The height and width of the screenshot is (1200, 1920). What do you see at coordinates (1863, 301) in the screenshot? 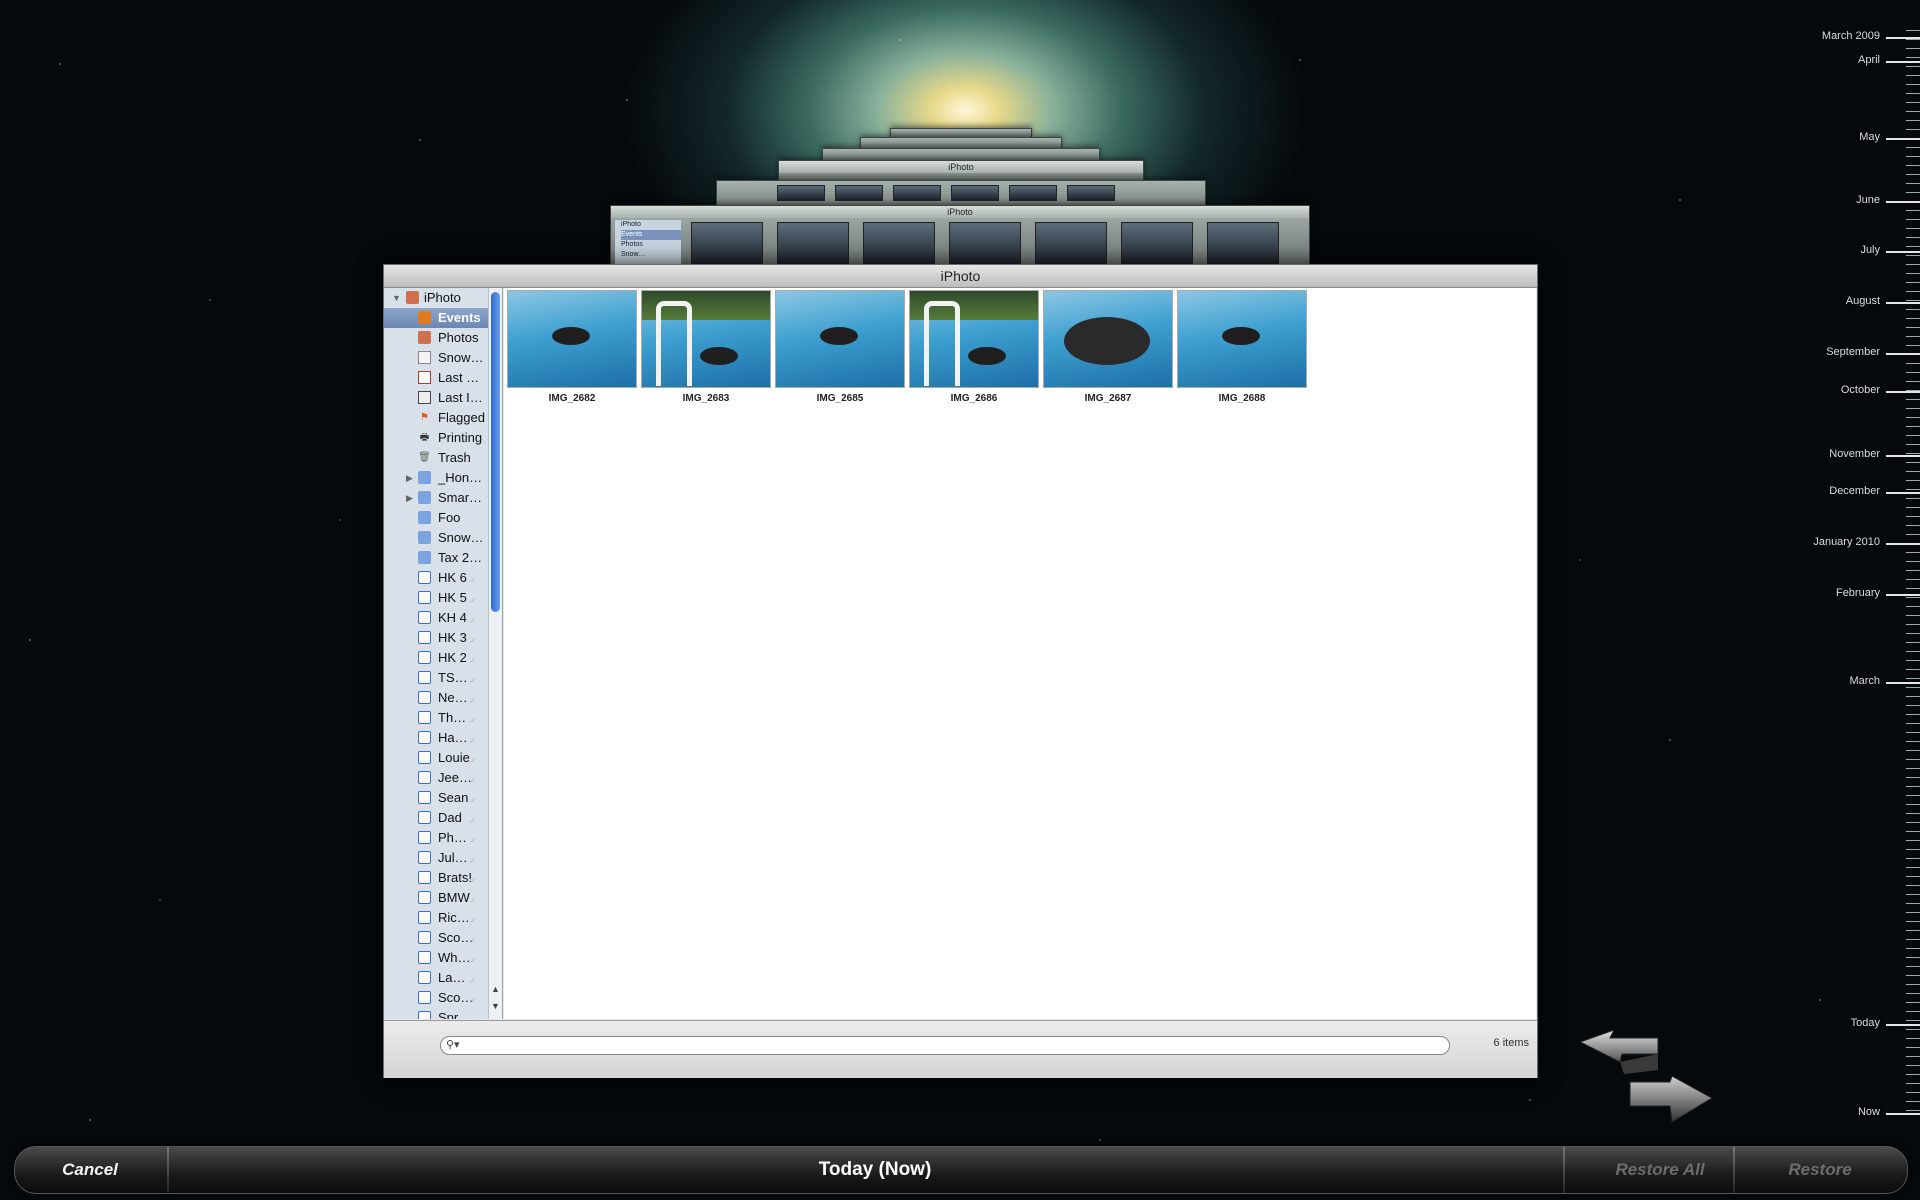
I see `timeline-date-label: August` at bounding box center [1863, 301].